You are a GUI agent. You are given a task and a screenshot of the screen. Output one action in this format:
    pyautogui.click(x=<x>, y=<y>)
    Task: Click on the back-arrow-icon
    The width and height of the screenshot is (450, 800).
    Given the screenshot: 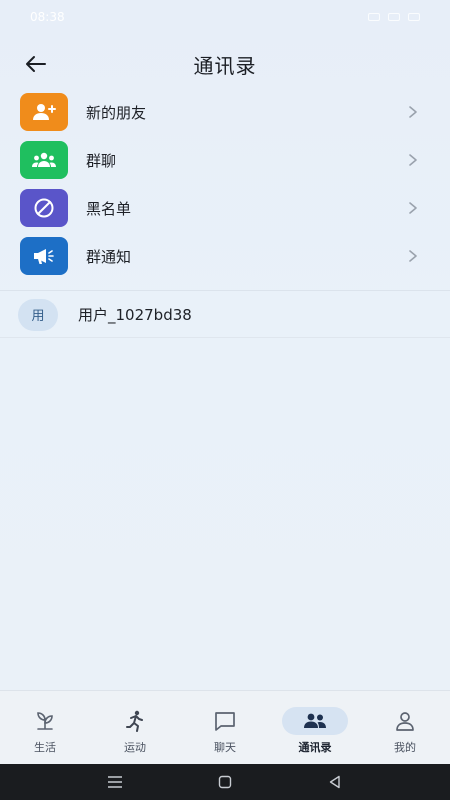 What is the action you would take?
    pyautogui.click(x=36, y=64)
    